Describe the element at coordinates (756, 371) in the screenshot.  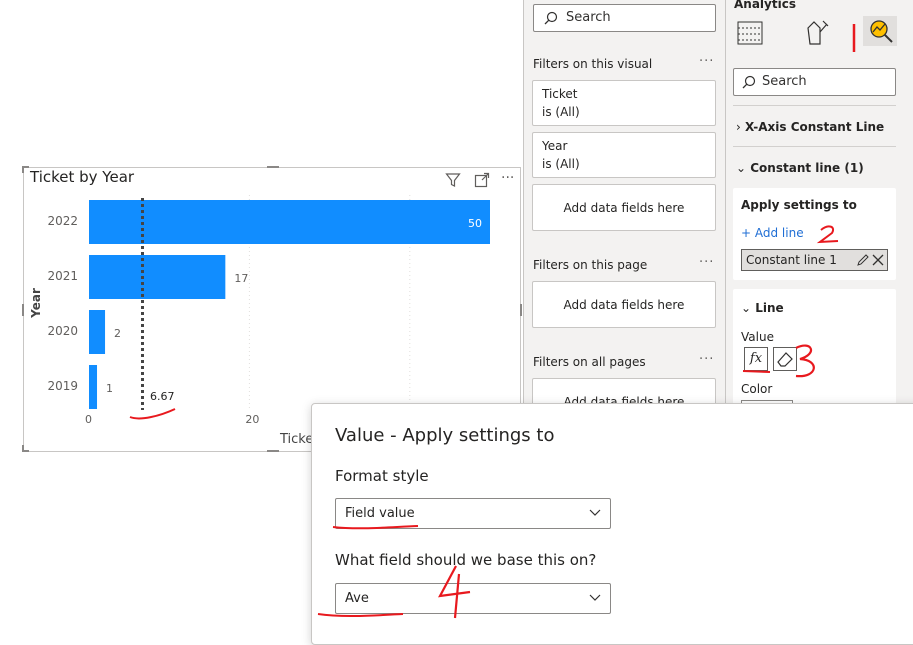
I see `underline-fx-mark` at that location.